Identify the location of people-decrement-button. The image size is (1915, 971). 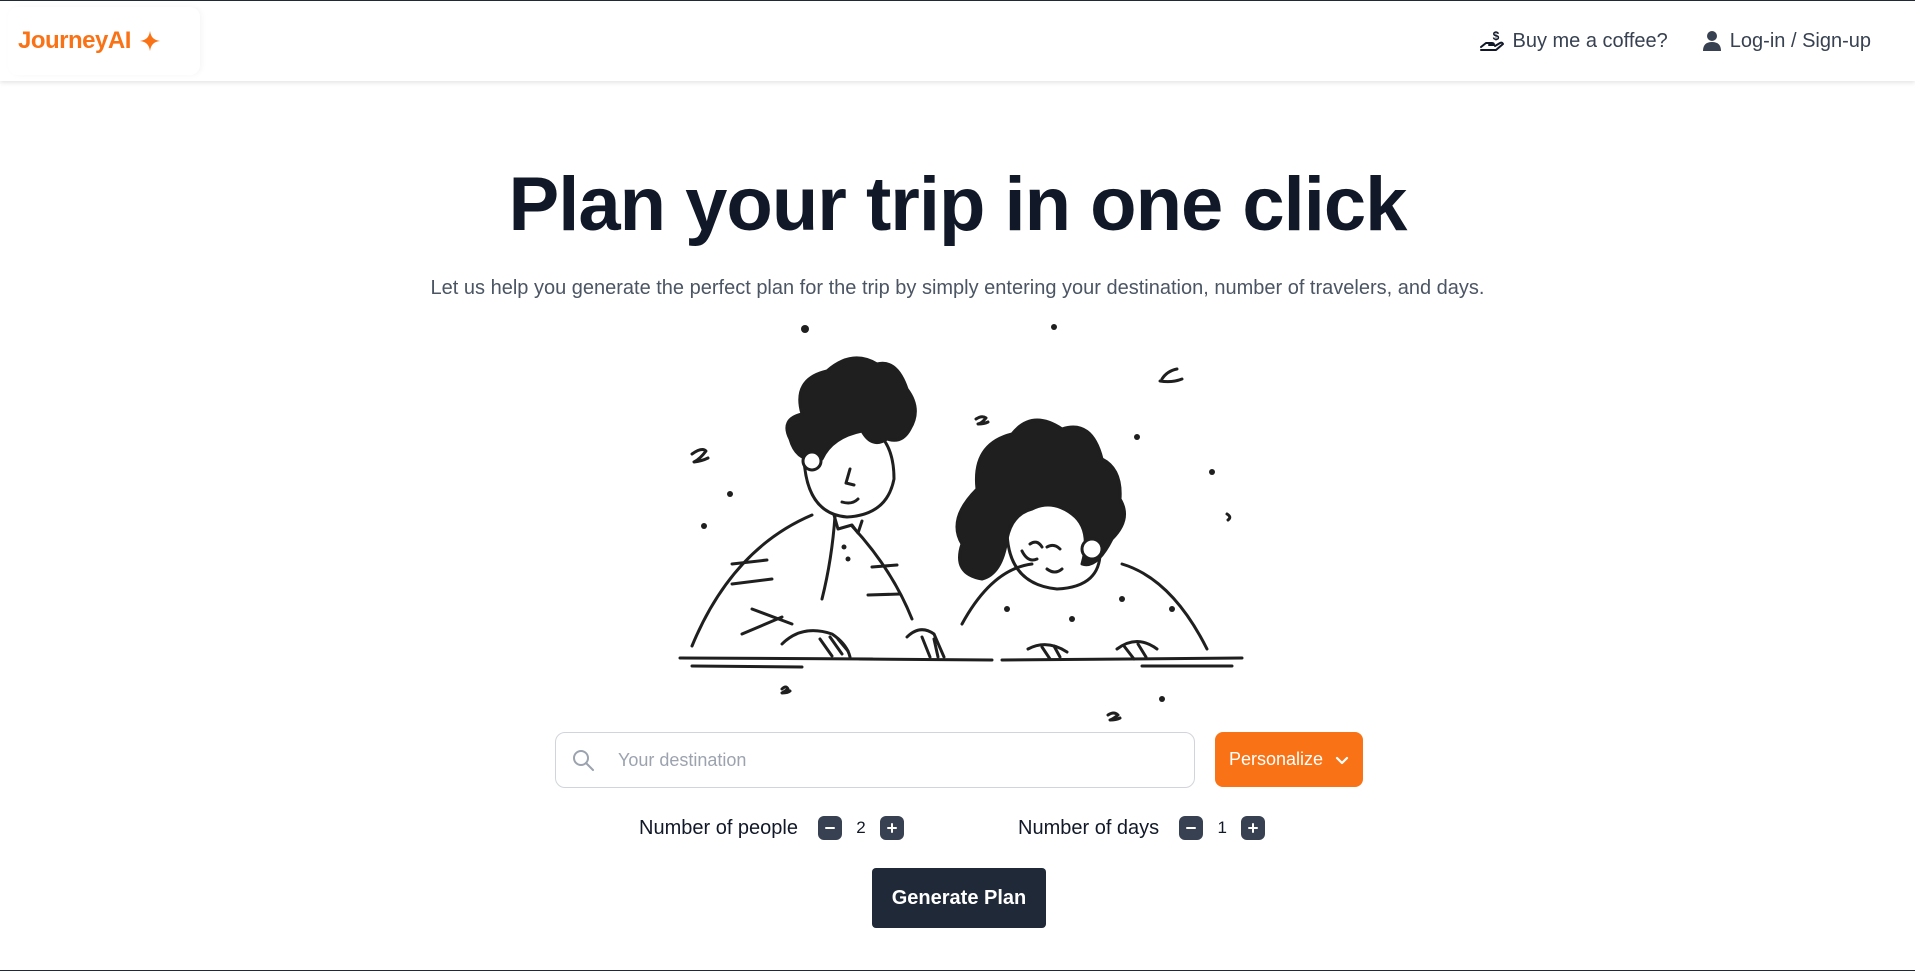
(829, 828).